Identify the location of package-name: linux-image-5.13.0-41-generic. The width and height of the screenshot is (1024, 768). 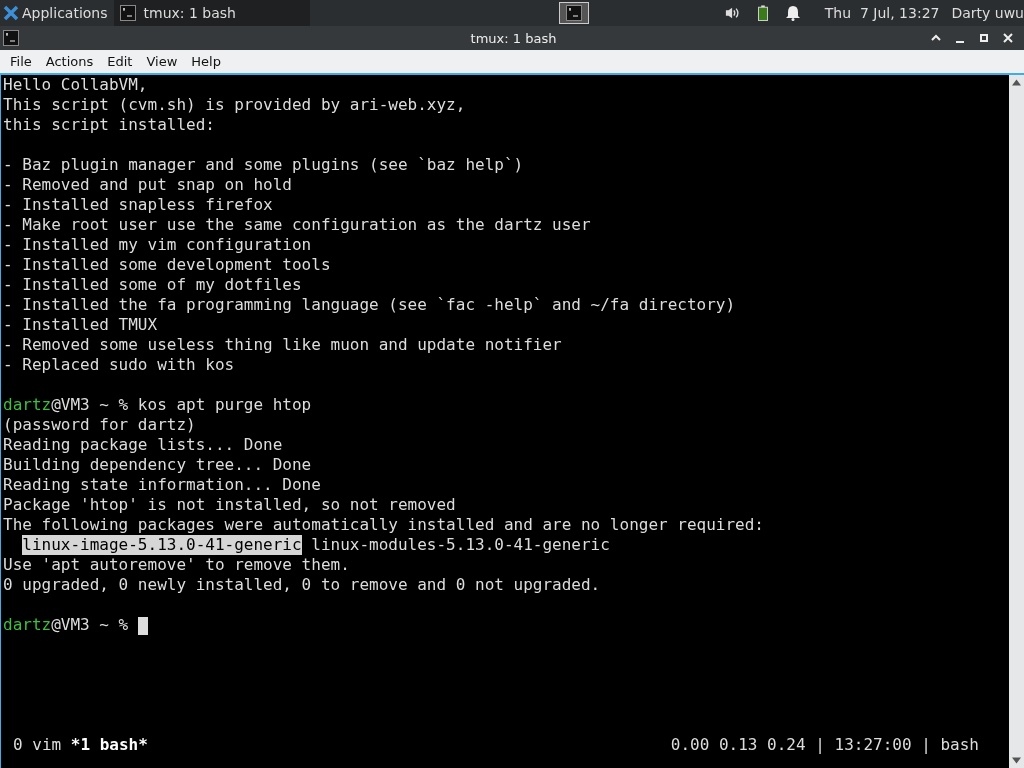
(162, 545).